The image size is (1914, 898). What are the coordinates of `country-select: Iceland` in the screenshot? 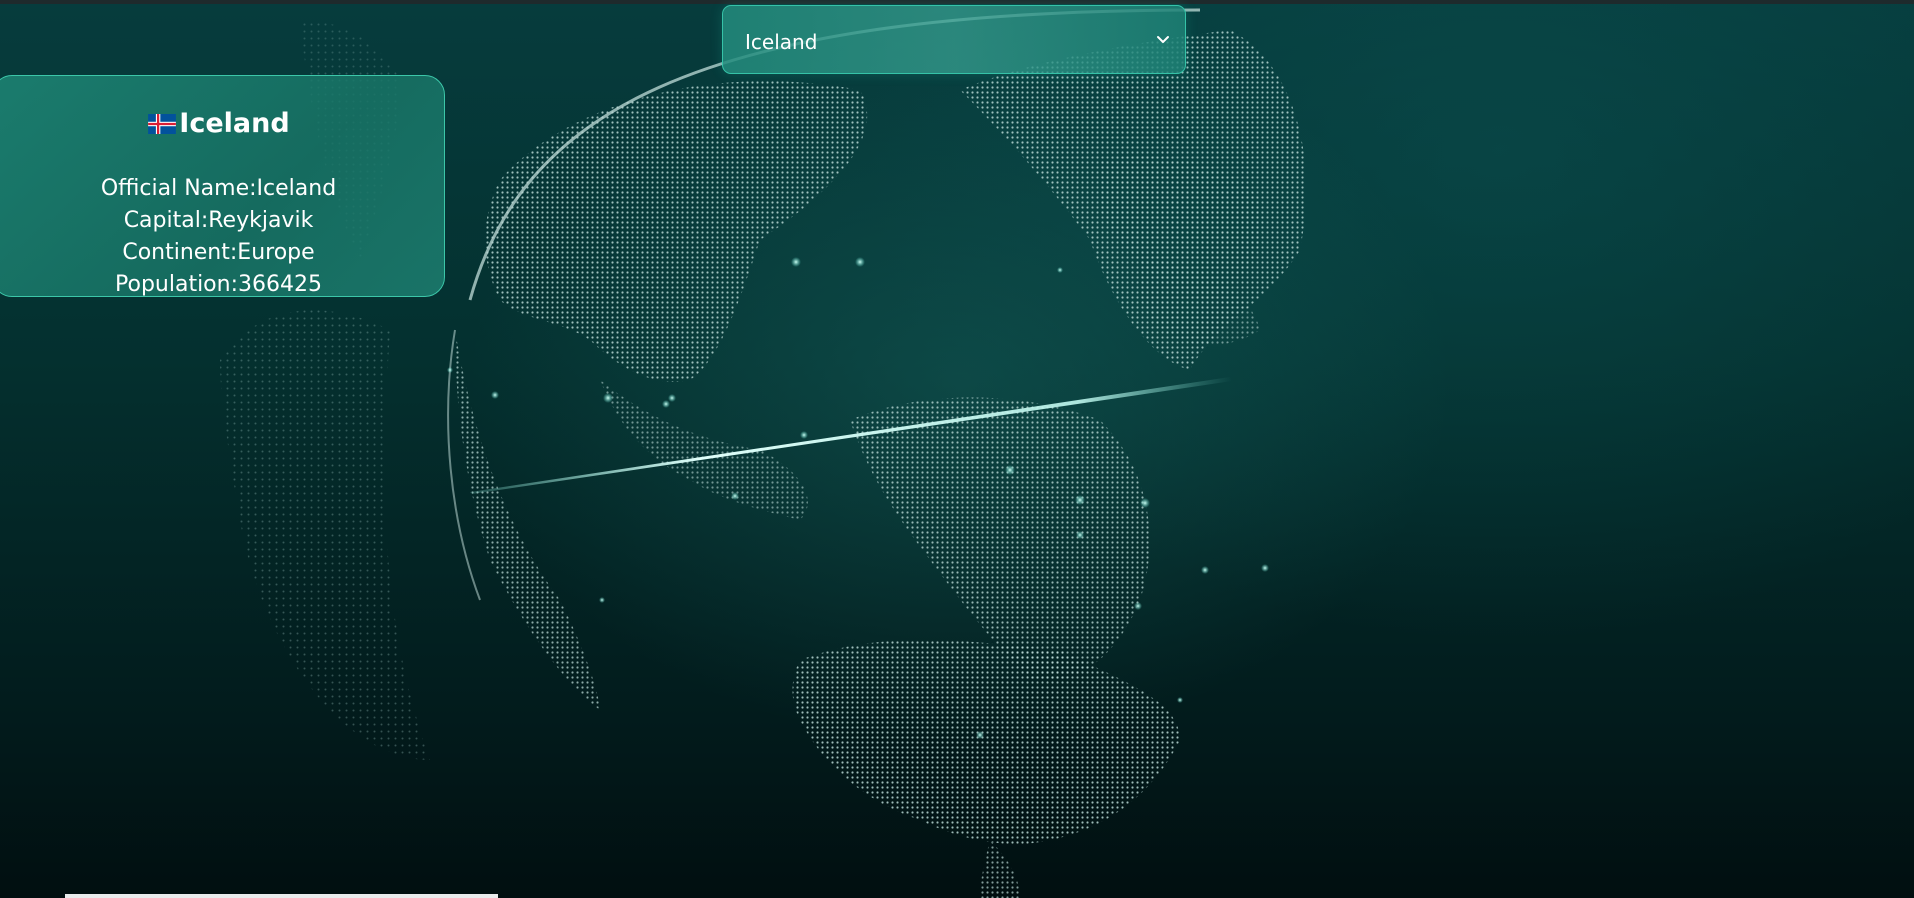 It's located at (954, 39).